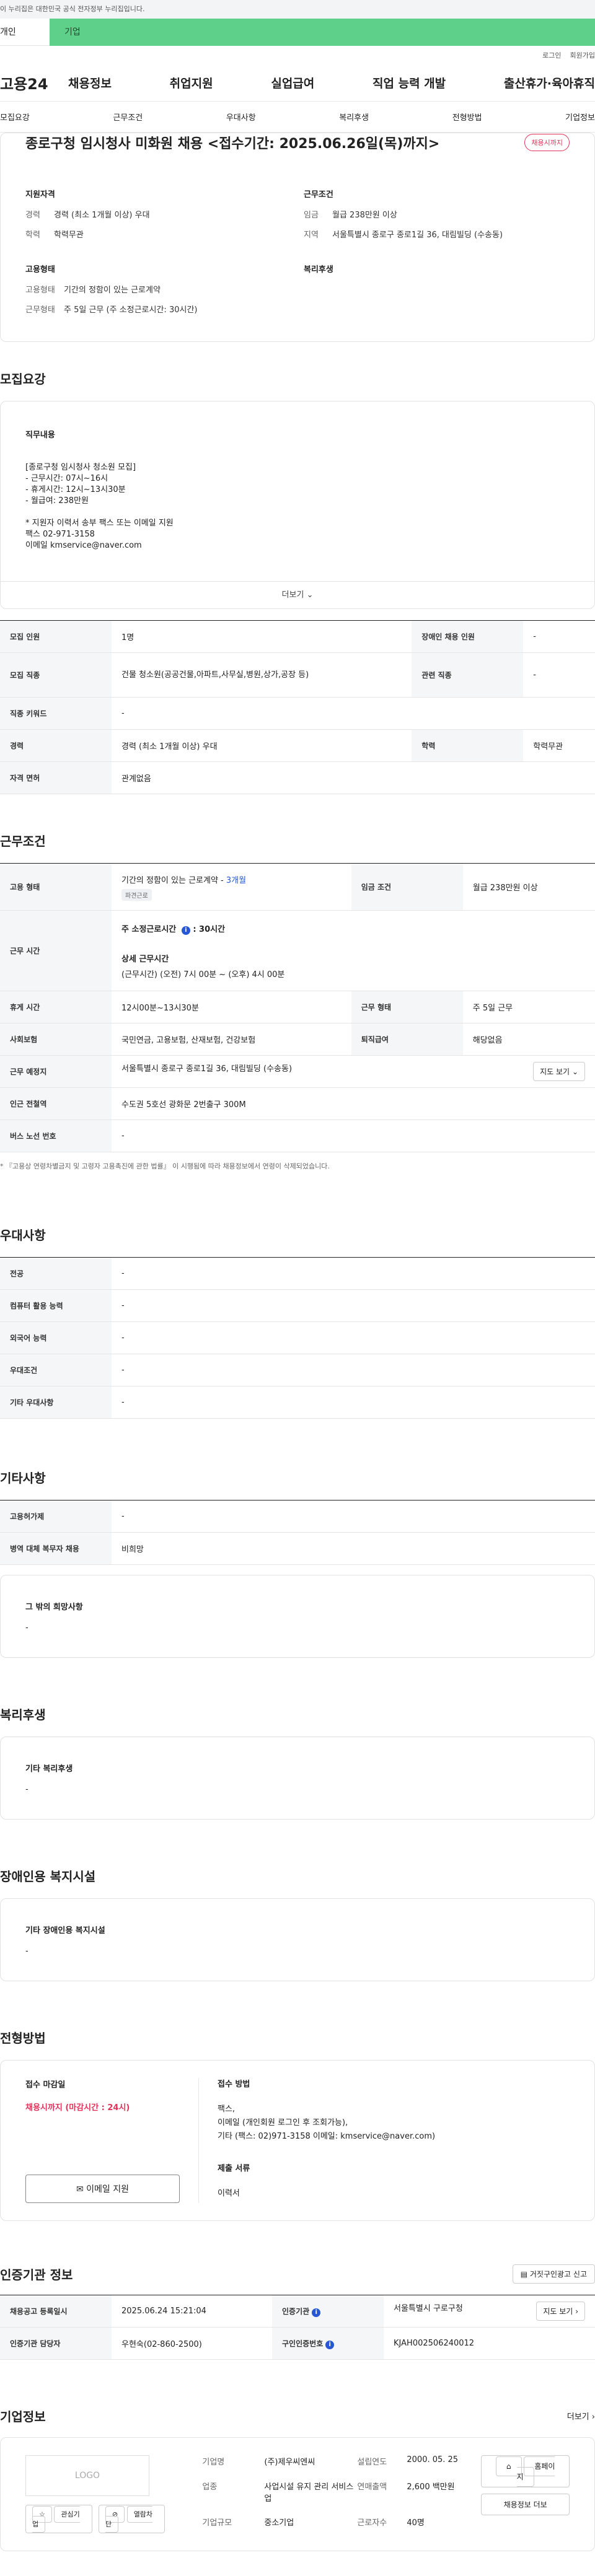 This screenshot has height=2576, width=595. I want to click on subnav-welfare: 복리후생, so click(354, 117).